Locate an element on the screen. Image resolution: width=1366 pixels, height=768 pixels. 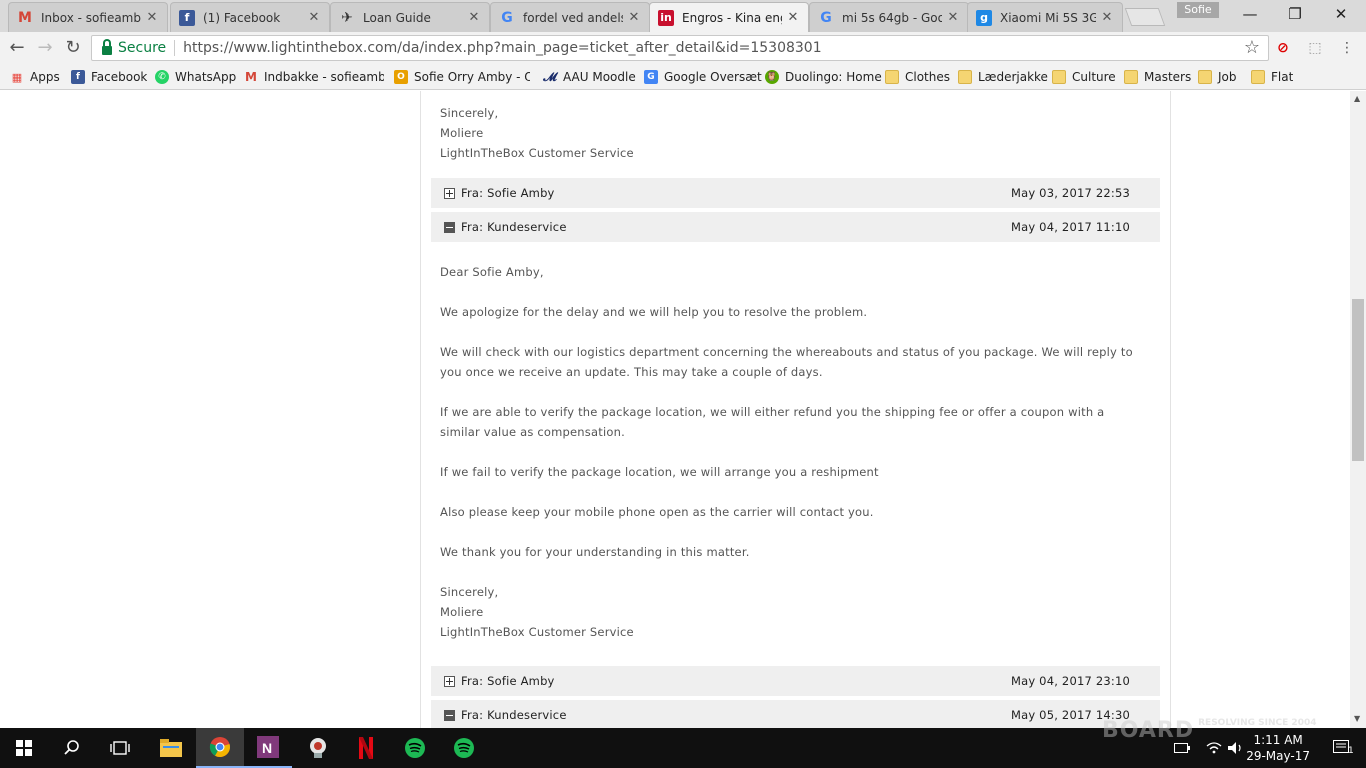
scrollbar-thumb is located at coordinates (1358, 380).